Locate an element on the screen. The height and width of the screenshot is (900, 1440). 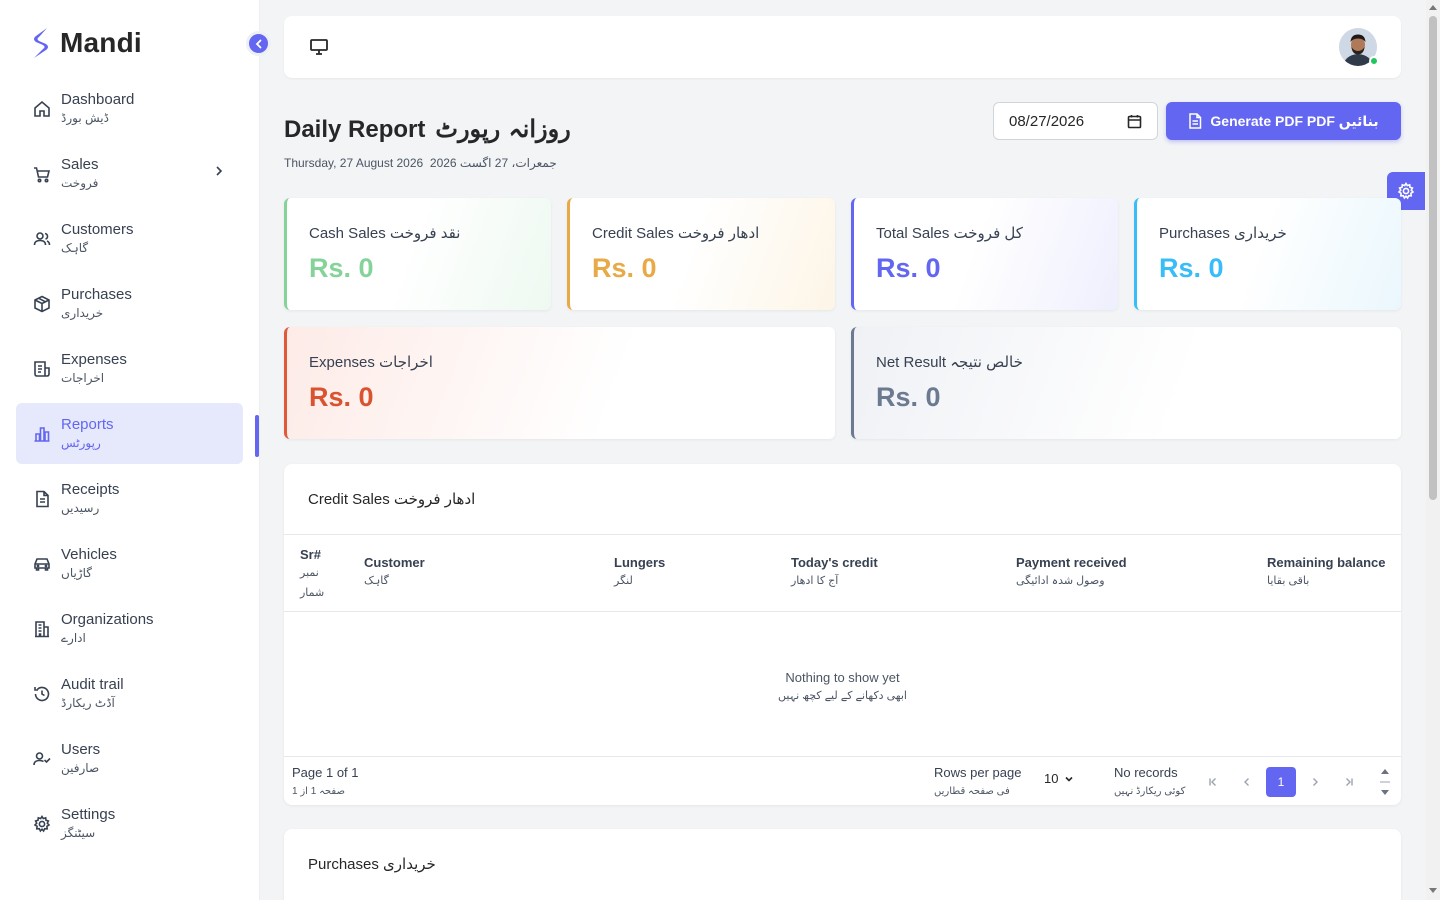
page-info: Page 1 of 1 صفحہ 1 از 1 is located at coordinates (325, 784).